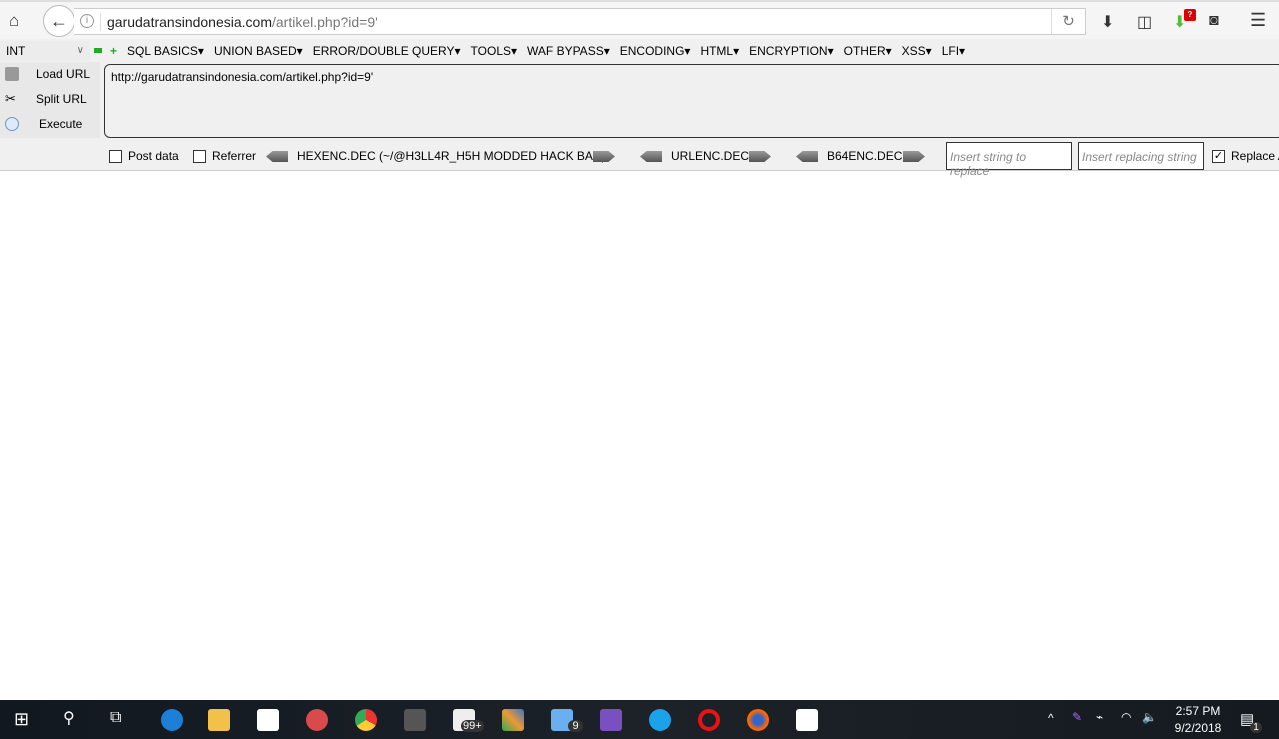 This screenshot has width=1279, height=739. I want to click on store-icon, so click(268, 720).